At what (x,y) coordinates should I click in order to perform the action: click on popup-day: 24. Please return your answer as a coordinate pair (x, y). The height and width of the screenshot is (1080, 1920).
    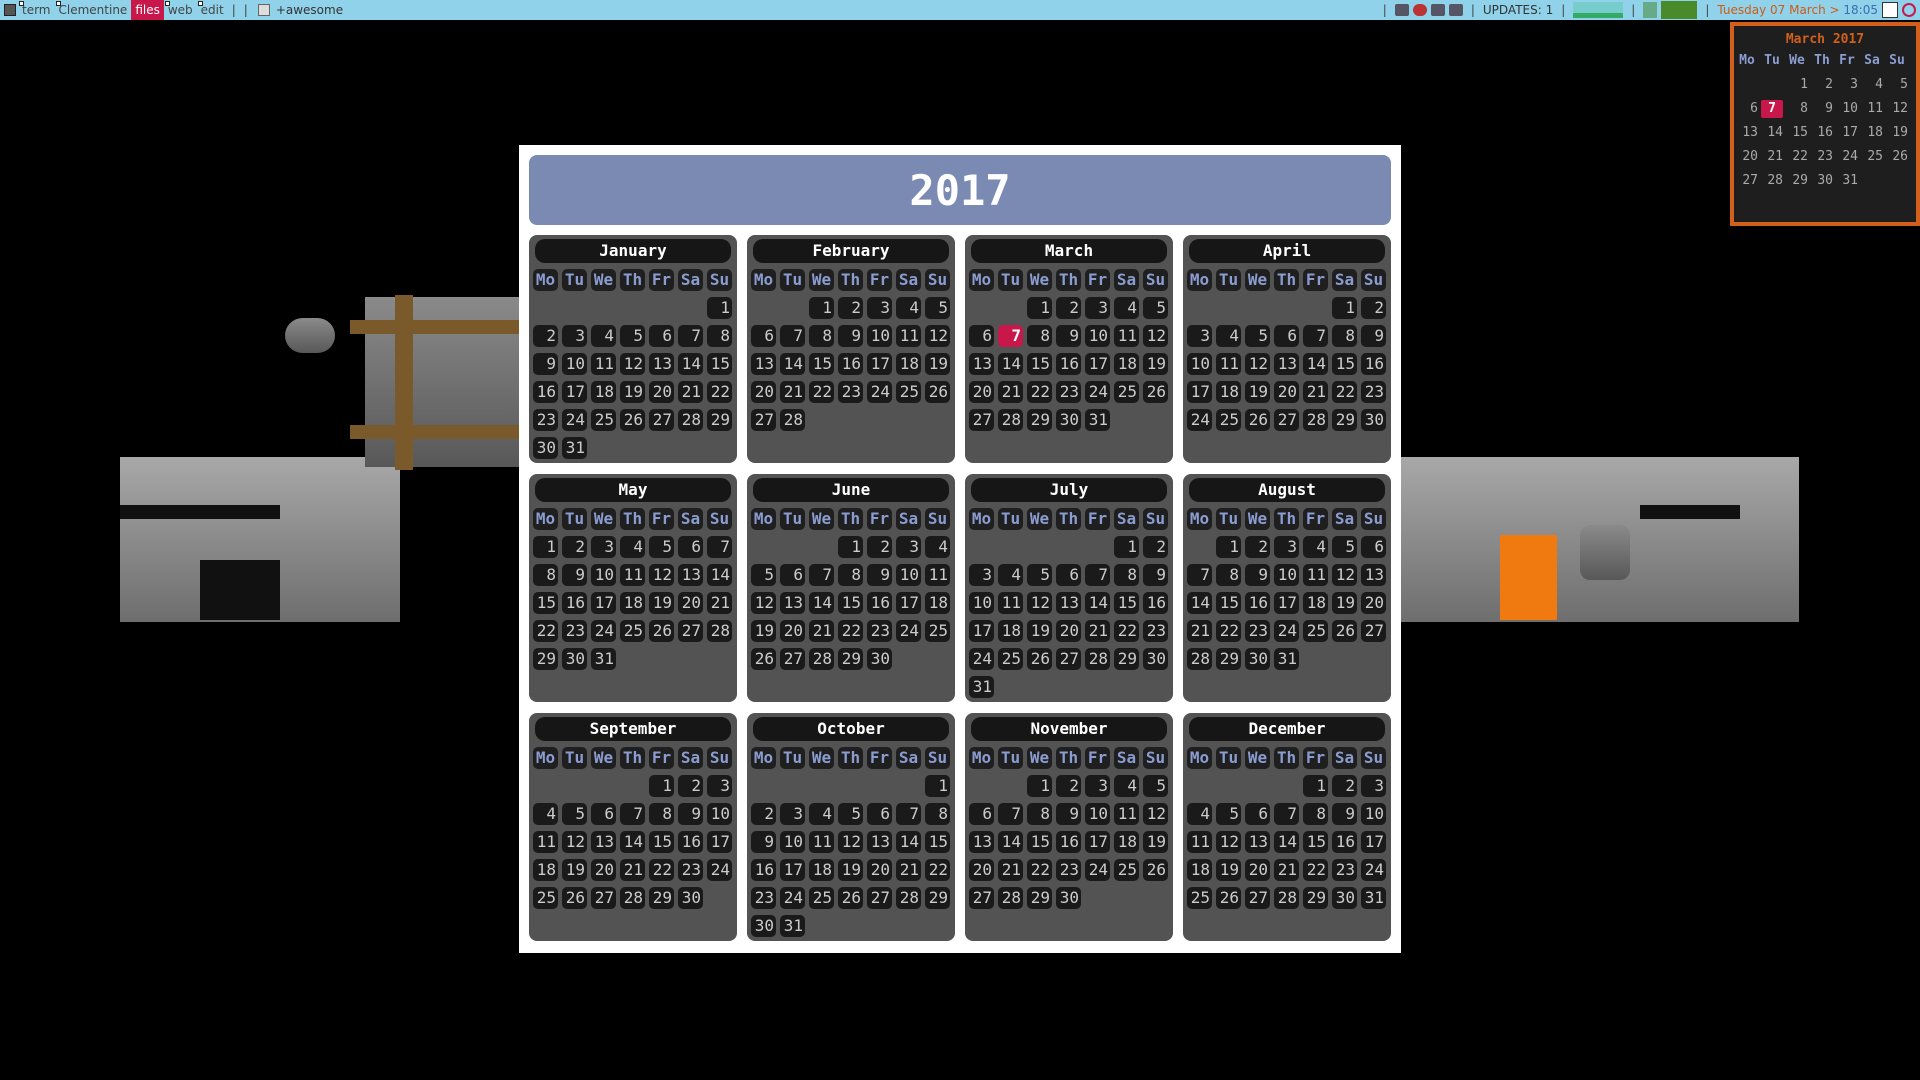
    Looking at the image, I should click on (1847, 157).